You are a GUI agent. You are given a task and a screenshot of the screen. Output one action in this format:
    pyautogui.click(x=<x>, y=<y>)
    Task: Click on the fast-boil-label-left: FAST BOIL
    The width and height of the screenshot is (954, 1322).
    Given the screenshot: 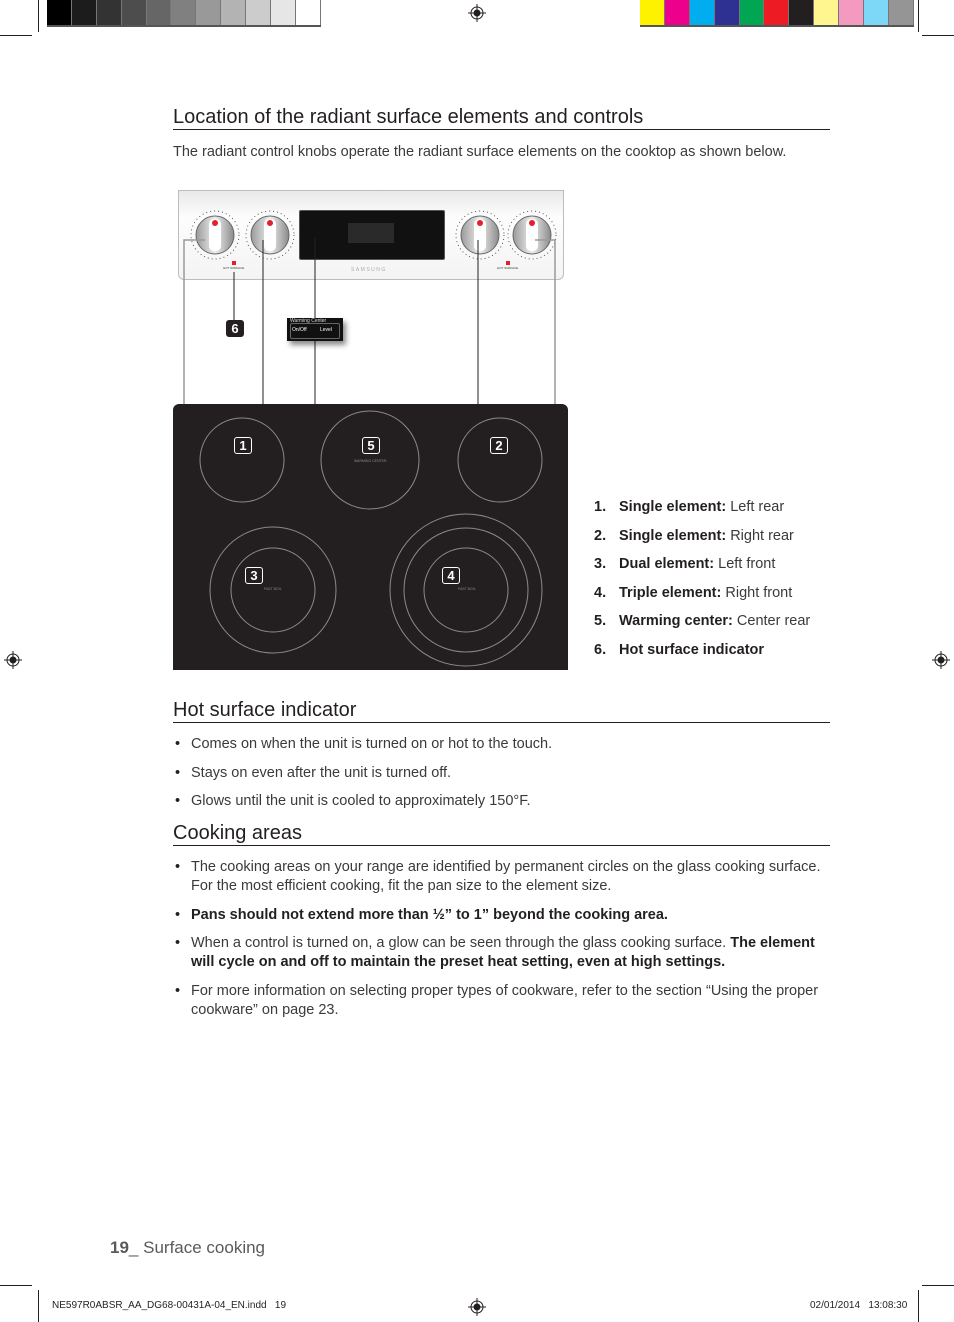 What is the action you would take?
    pyautogui.click(x=273, y=589)
    